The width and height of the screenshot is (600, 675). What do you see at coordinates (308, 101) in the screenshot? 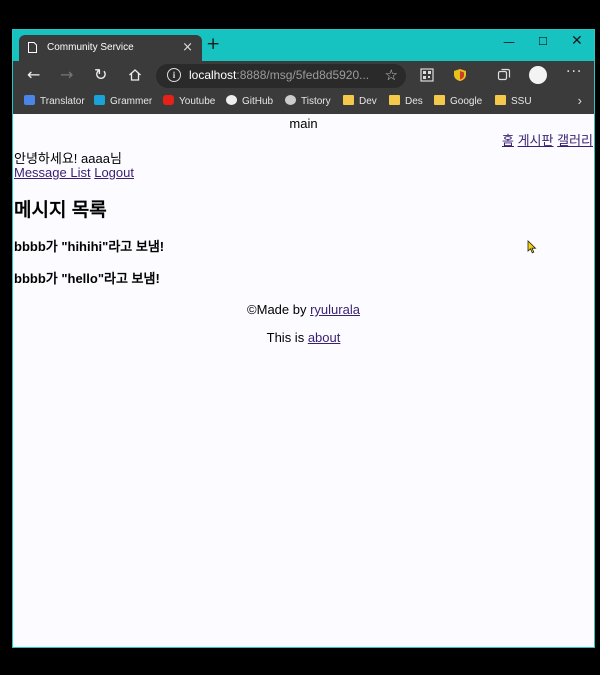
I see `bookmark-tistory: Tistory` at bounding box center [308, 101].